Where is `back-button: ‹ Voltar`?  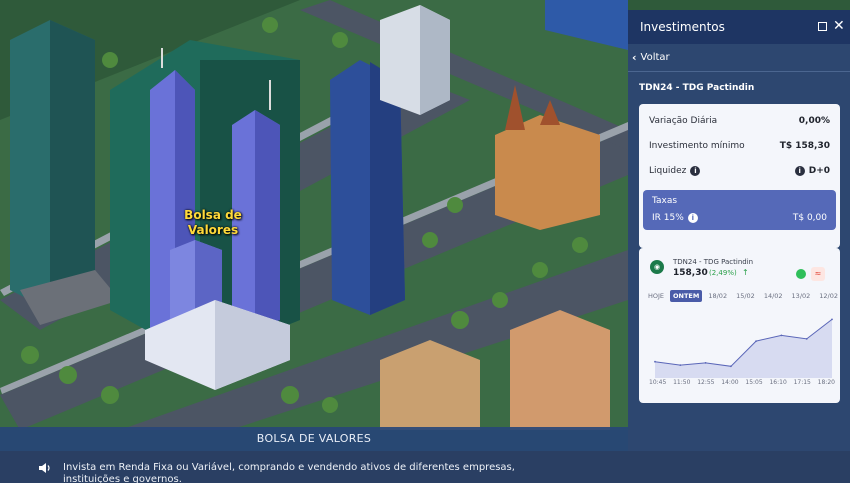 back-button: ‹ Voltar is located at coordinates (651, 57).